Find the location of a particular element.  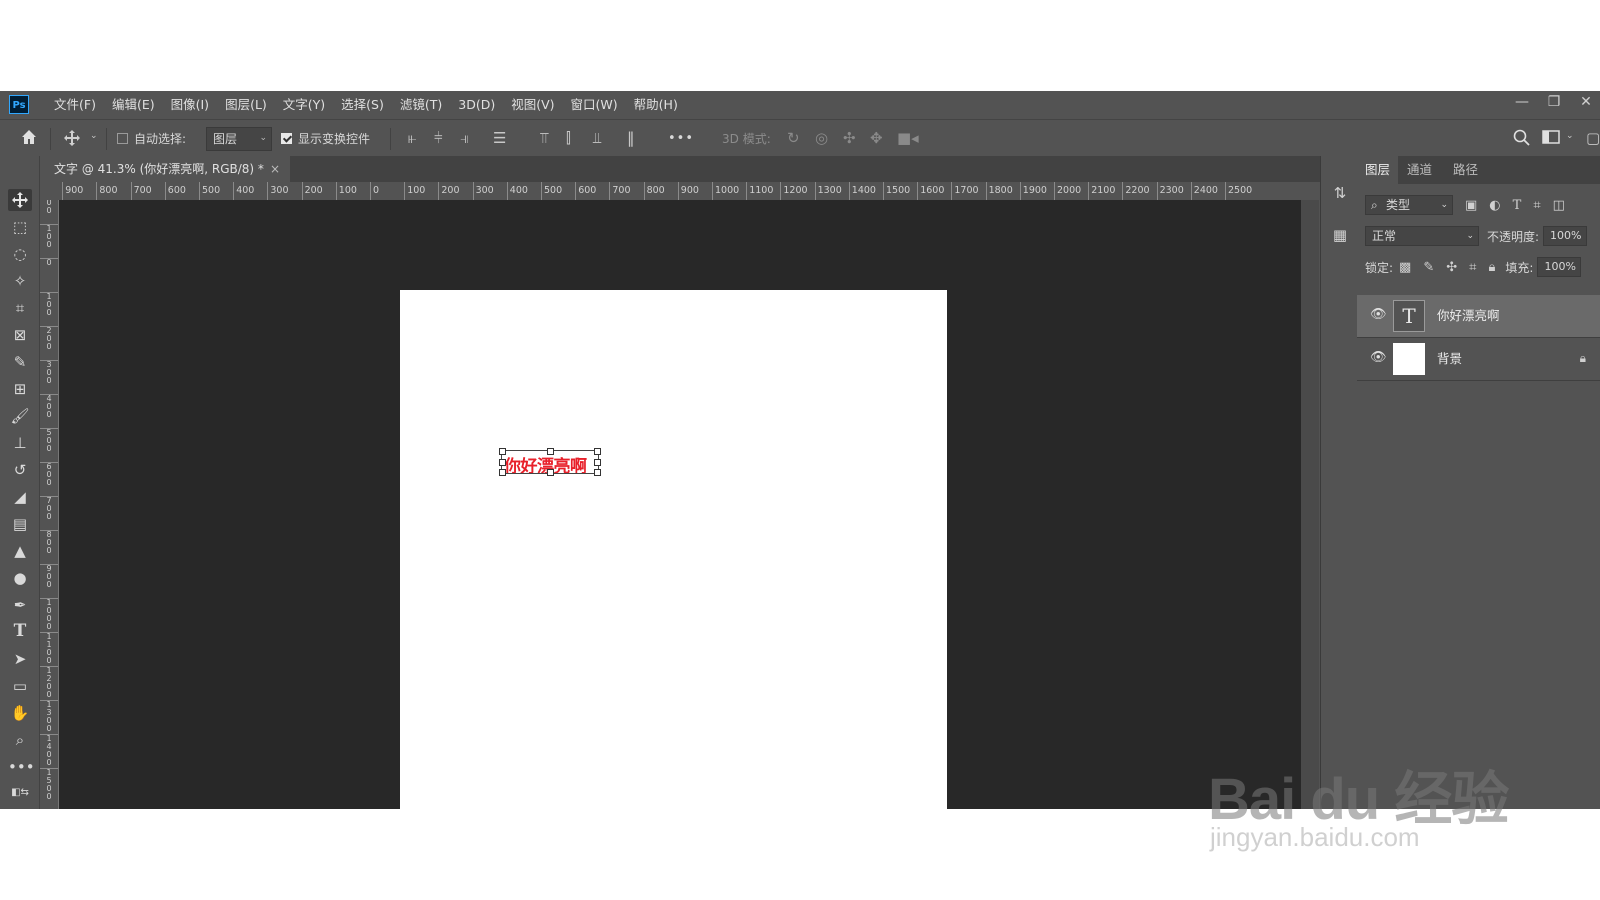

blur-tool-icon: ▲ is located at coordinates (20, 551).